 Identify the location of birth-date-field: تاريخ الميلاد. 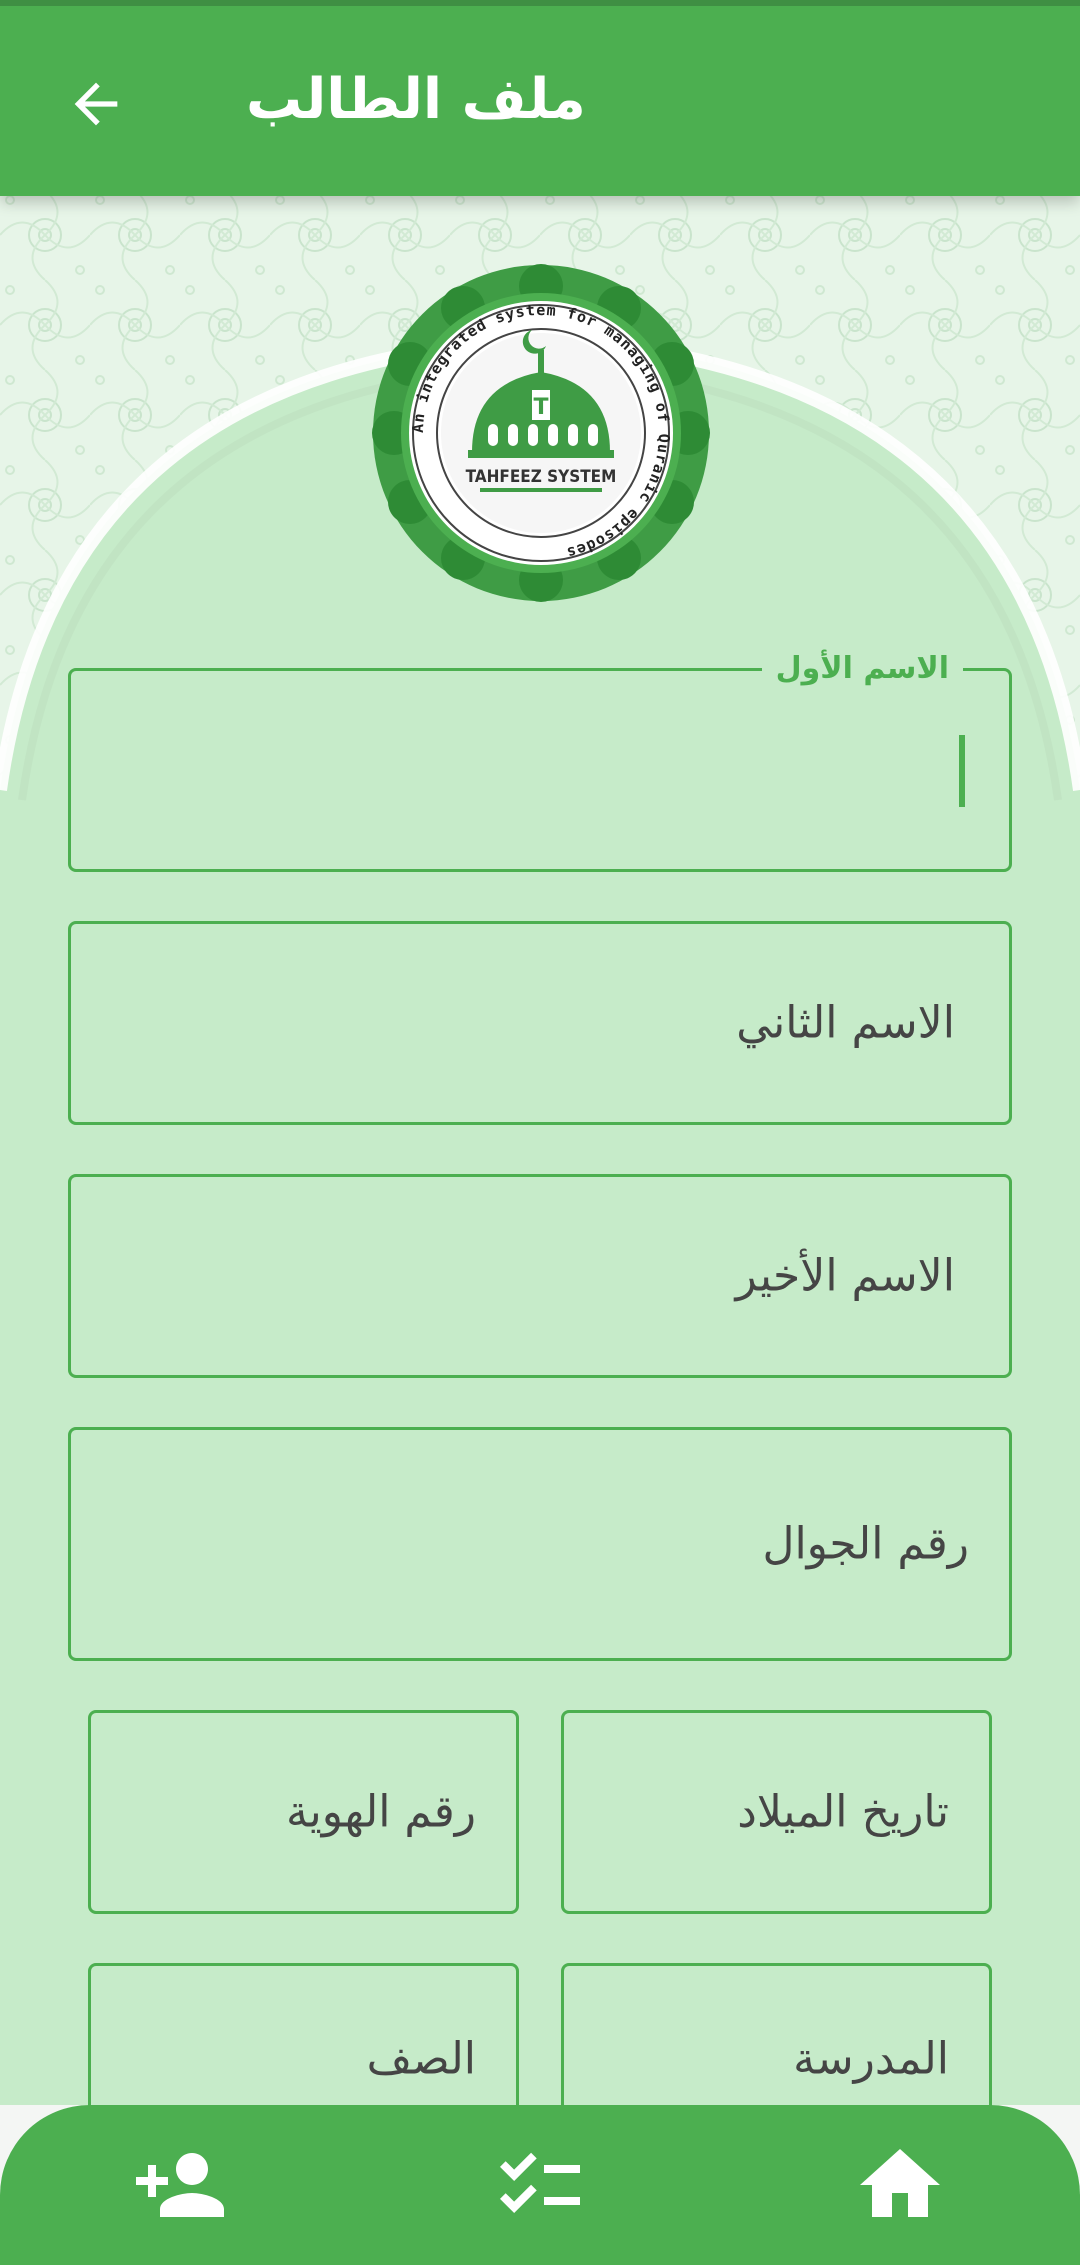
(776, 1812).